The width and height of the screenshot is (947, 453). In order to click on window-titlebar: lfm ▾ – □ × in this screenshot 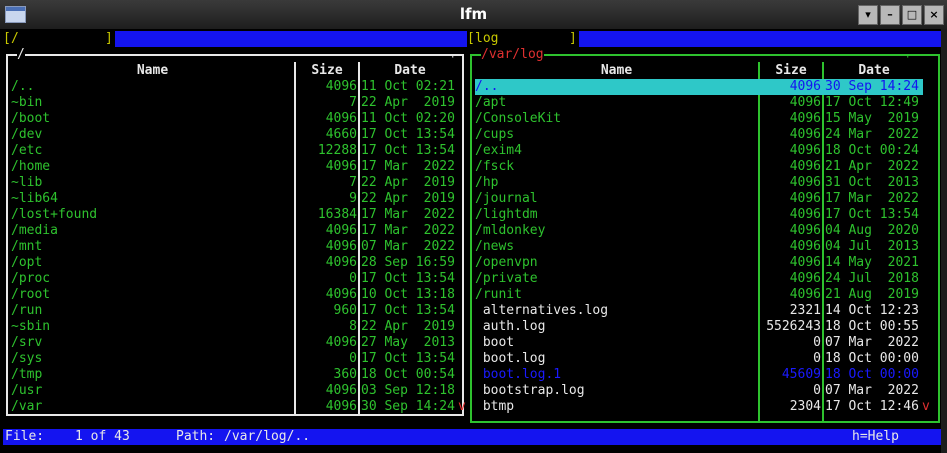, I will do `click(473, 14)`.